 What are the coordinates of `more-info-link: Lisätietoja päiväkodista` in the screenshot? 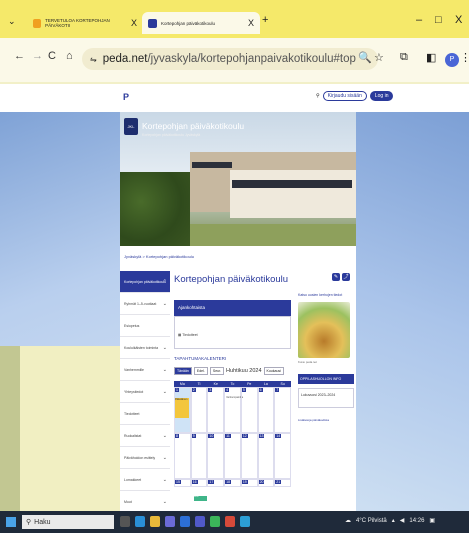 It's located at (326, 420).